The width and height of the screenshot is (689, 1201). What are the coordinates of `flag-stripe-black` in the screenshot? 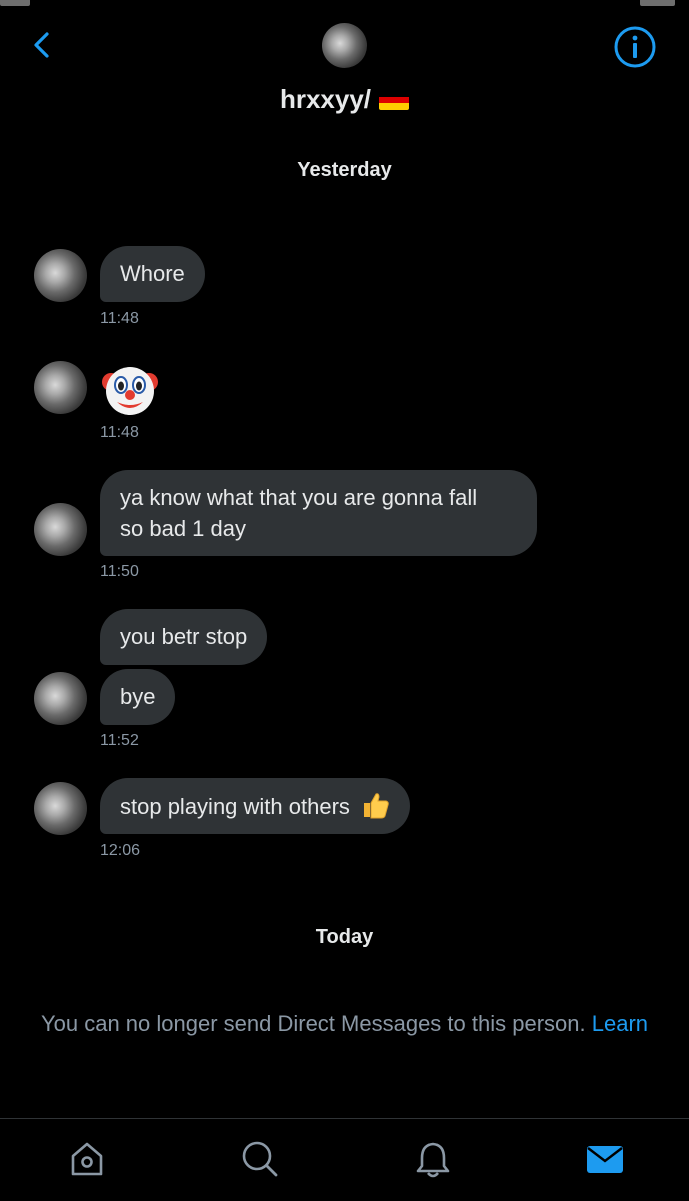 It's located at (394, 93).